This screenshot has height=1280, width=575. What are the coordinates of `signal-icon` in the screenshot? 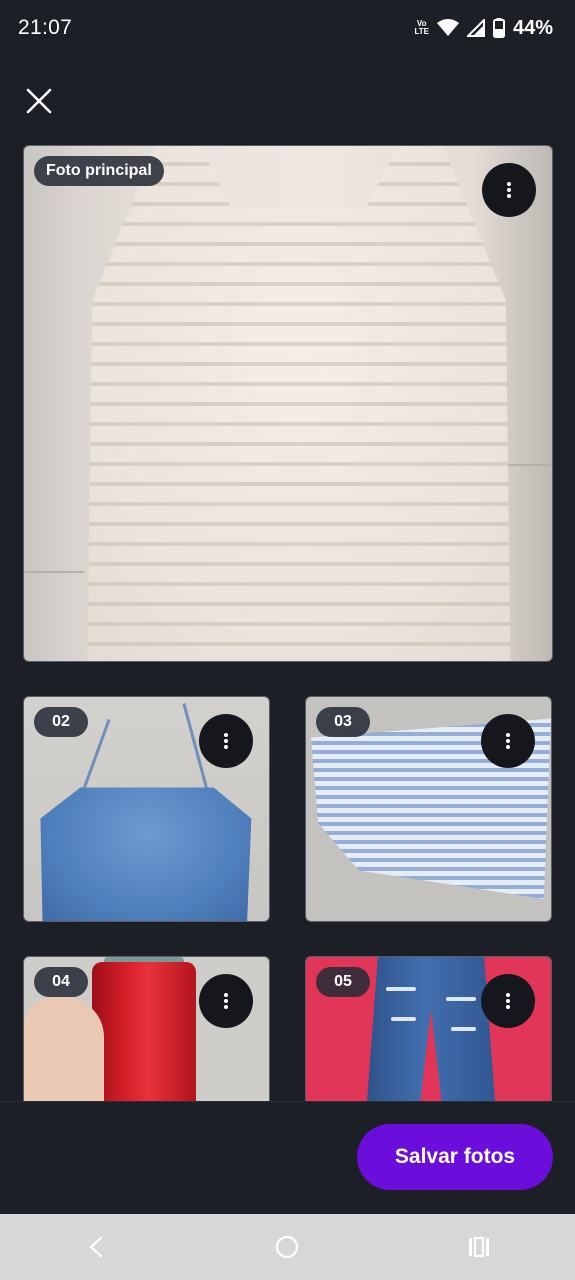 It's located at (475, 28).